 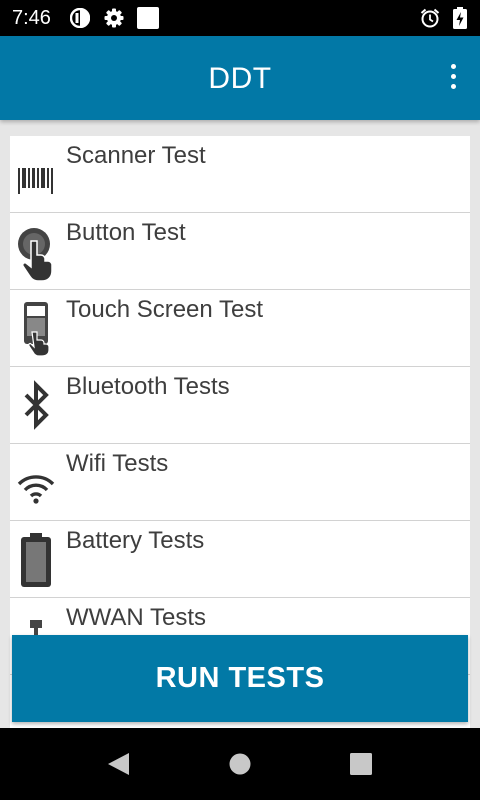 I want to click on home-icon, so click(x=240, y=764).